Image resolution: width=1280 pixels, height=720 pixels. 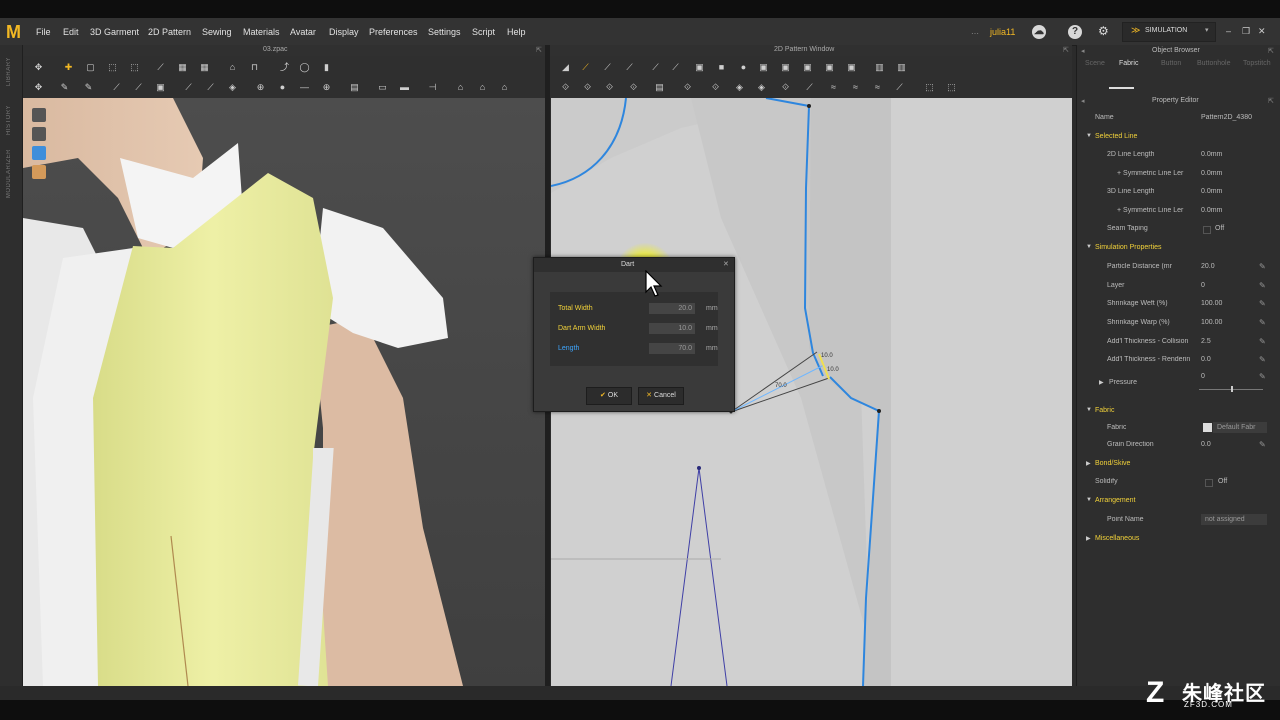 I want to click on tool2d-f-icon: ⟋, so click(x=675, y=67).